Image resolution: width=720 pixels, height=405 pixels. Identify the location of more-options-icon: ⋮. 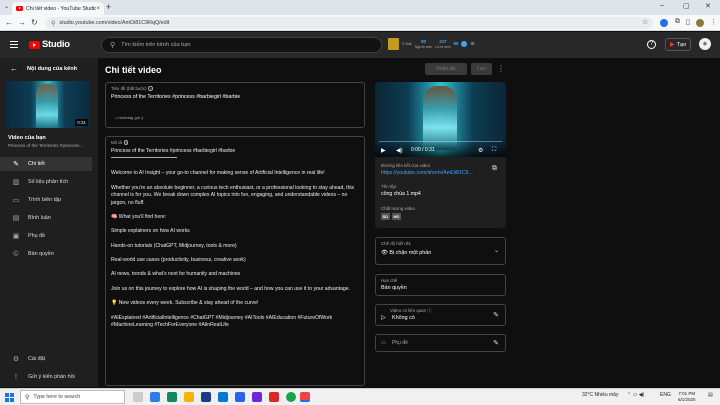
(501, 68).